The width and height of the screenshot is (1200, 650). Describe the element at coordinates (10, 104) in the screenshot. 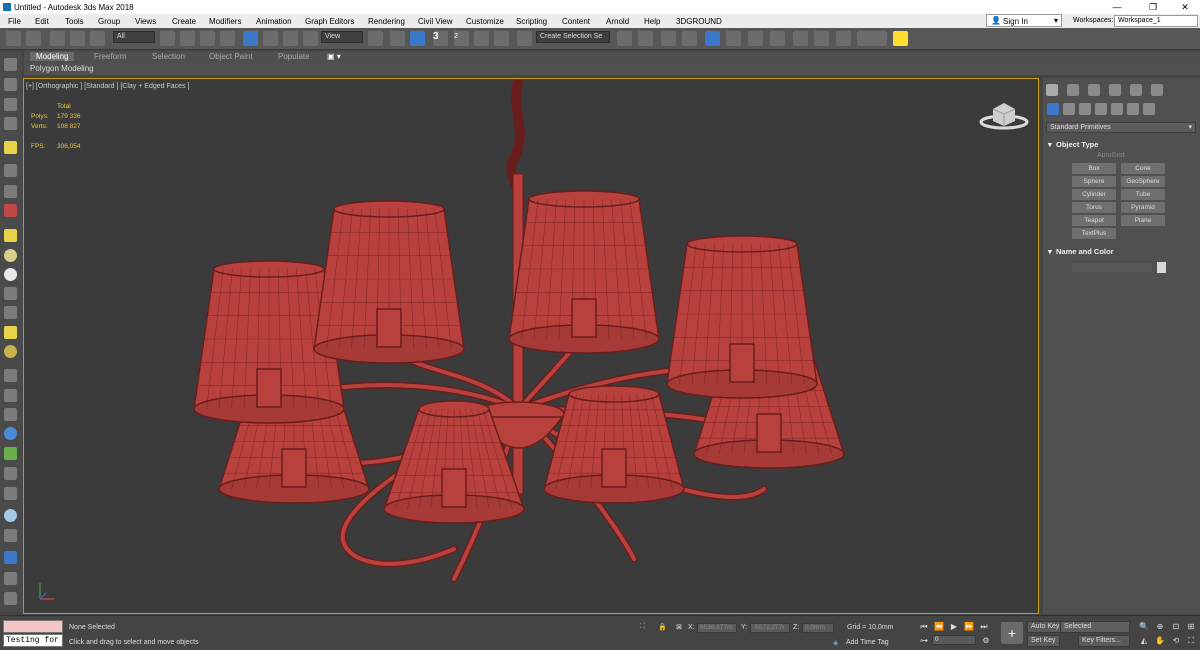

I see `display-list-icon` at that location.